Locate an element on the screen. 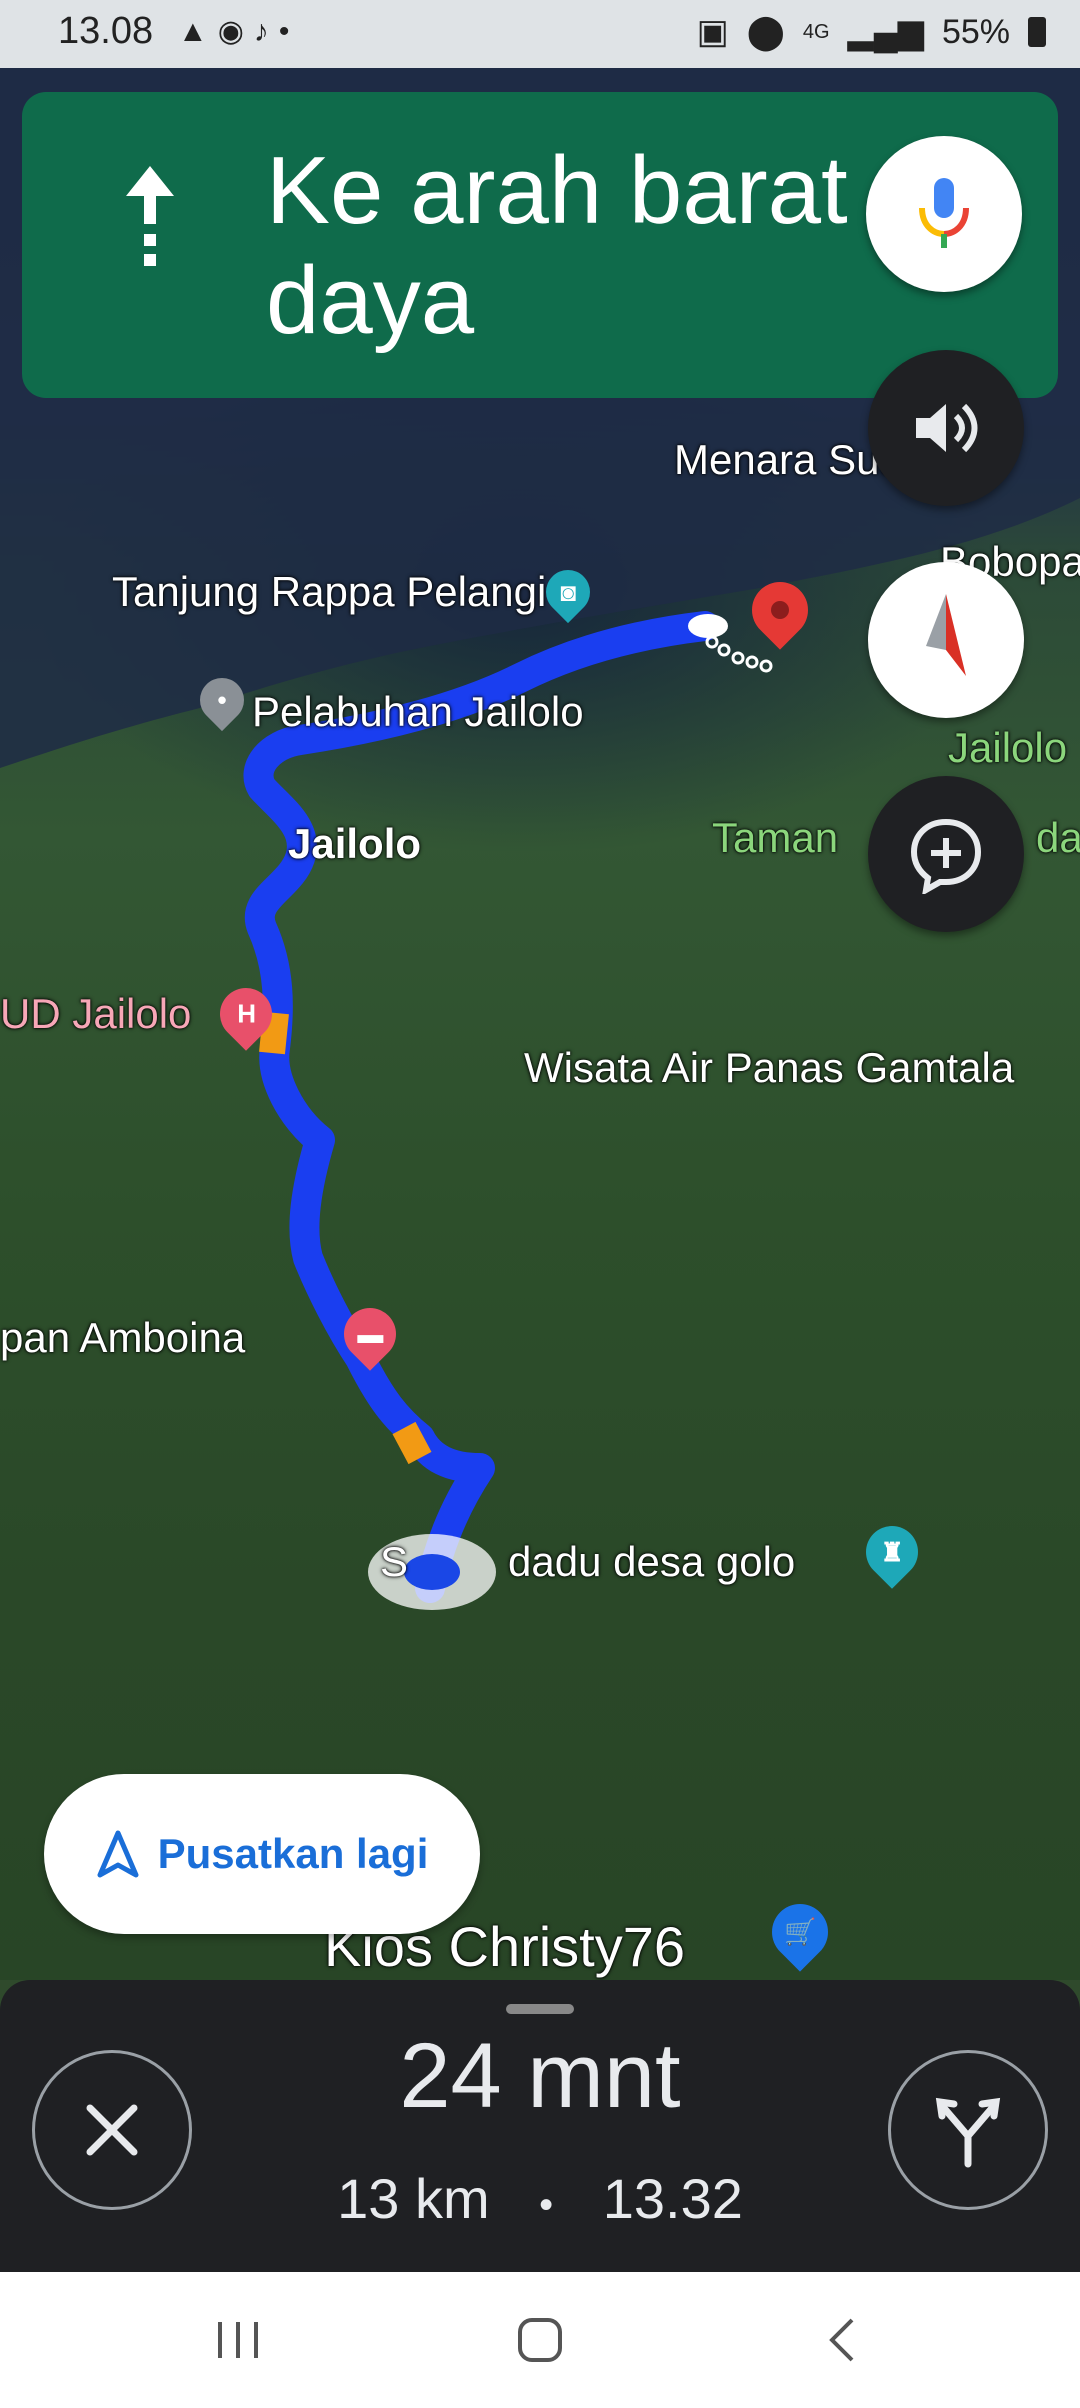  volume-icon is located at coordinates (947, 428).